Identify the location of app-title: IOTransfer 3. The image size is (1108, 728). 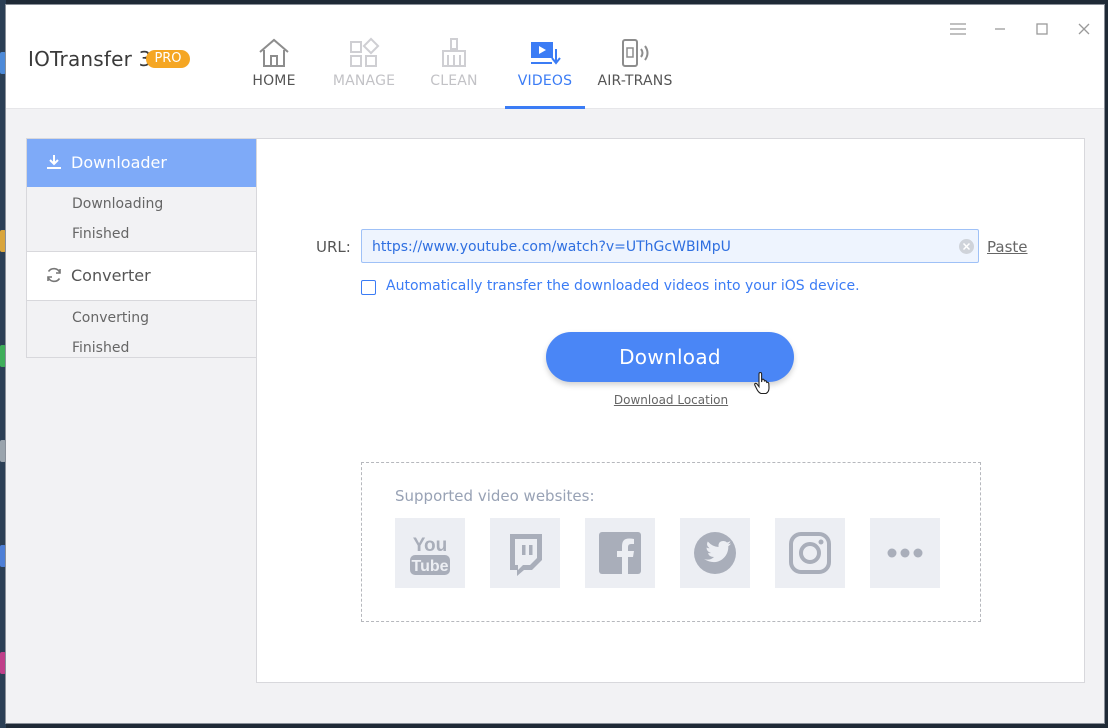
(90, 59).